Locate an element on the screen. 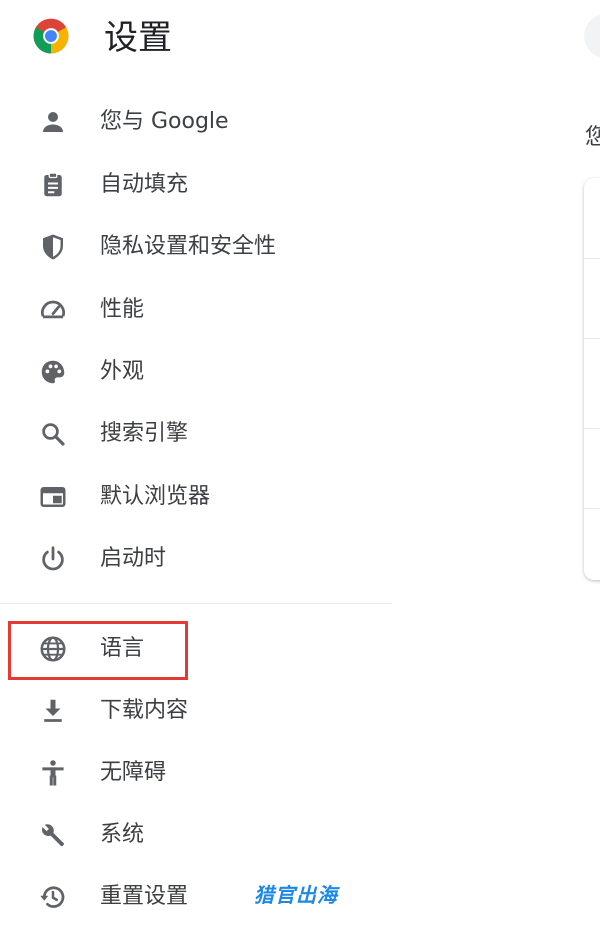  speedometer-icon is located at coordinates (53, 310).